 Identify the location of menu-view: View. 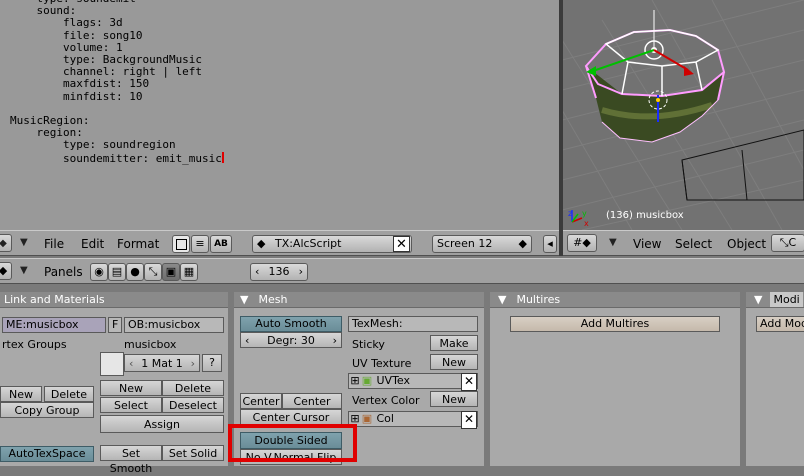
(647, 244).